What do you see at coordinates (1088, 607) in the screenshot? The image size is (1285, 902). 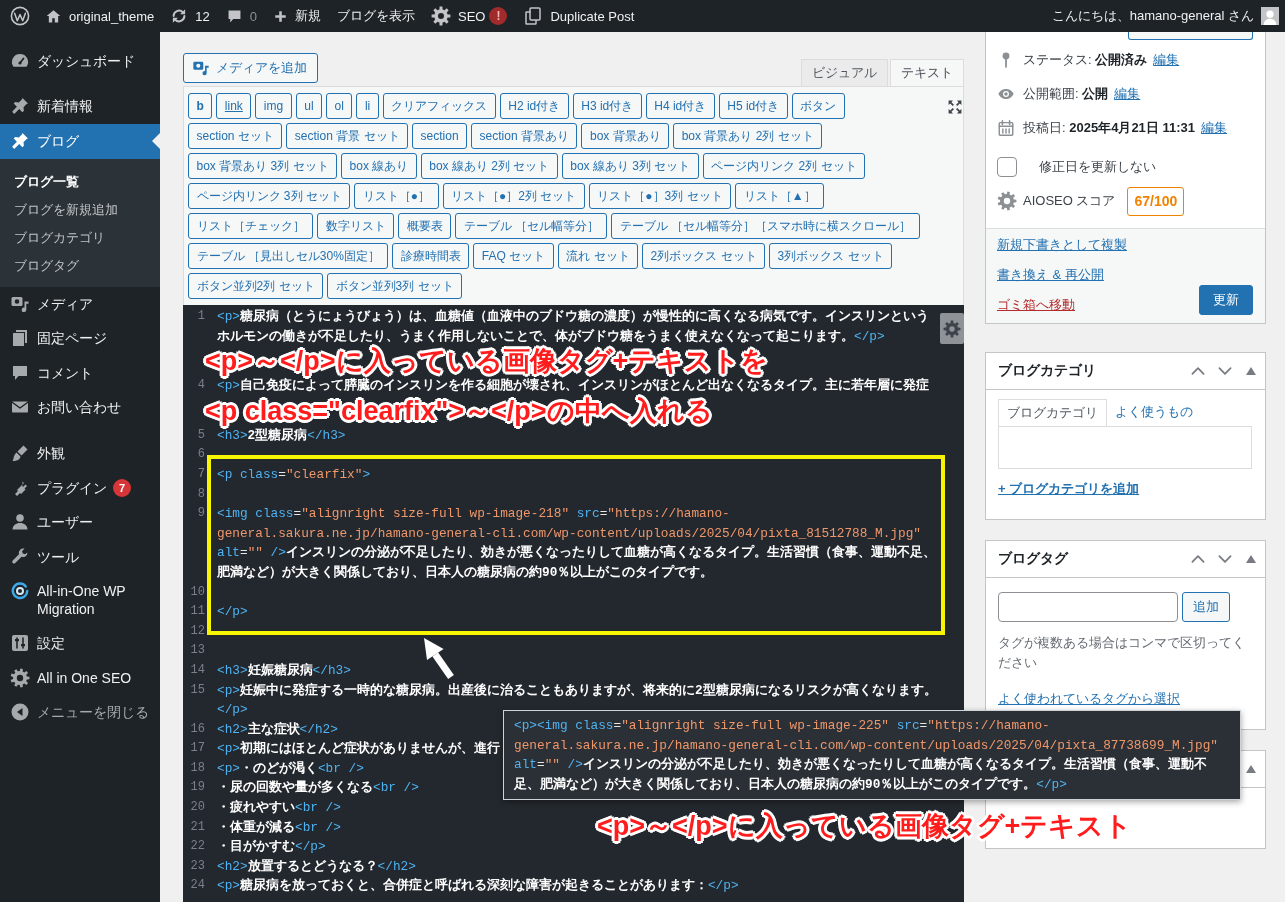 I see `tag-input` at bounding box center [1088, 607].